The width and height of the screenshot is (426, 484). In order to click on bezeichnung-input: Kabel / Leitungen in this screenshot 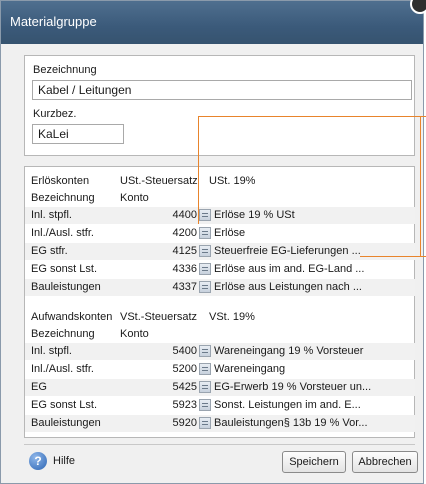, I will do `click(222, 90)`.